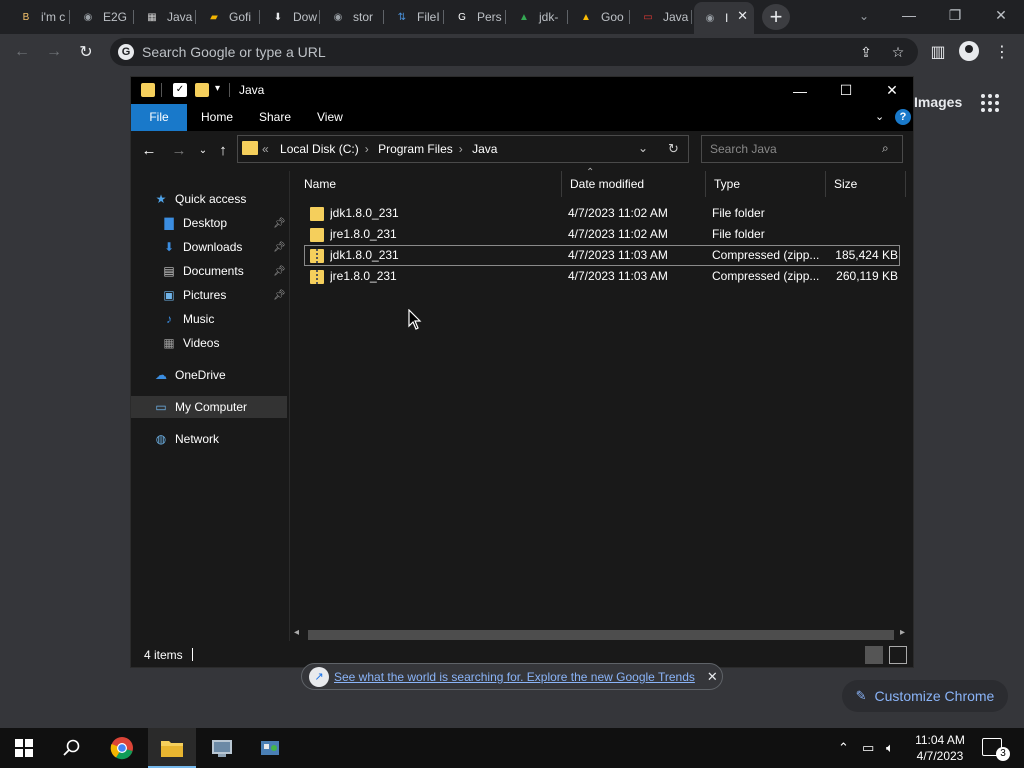 This screenshot has width=1024, height=768. Describe the element at coordinates (275, 117) in the screenshot. I see `ribbon-tab-share: Share` at that location.